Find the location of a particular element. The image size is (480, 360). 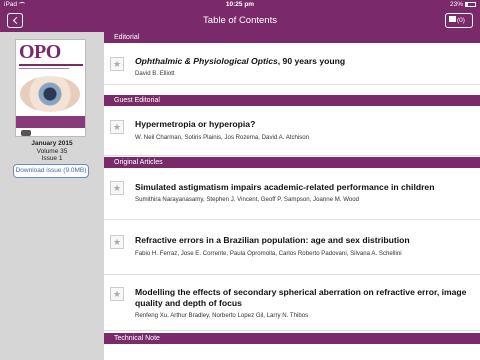

cover-band is located at coordinates (50, 122).